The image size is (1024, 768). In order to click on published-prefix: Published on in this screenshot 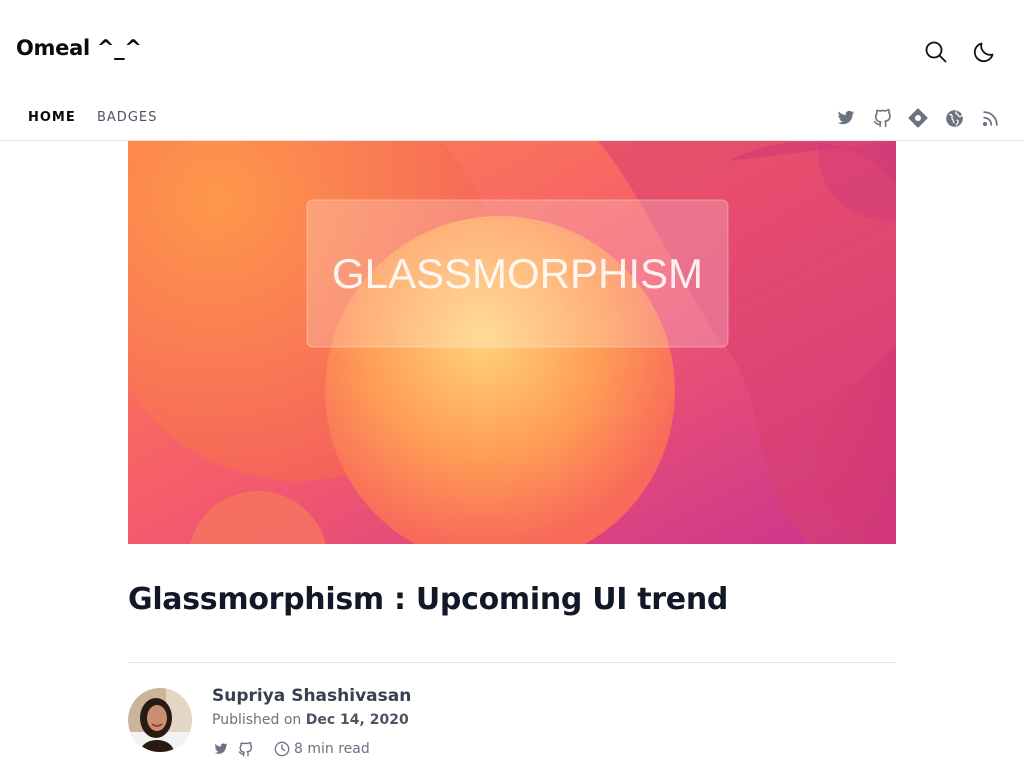, I will do `click(259, 720)`.